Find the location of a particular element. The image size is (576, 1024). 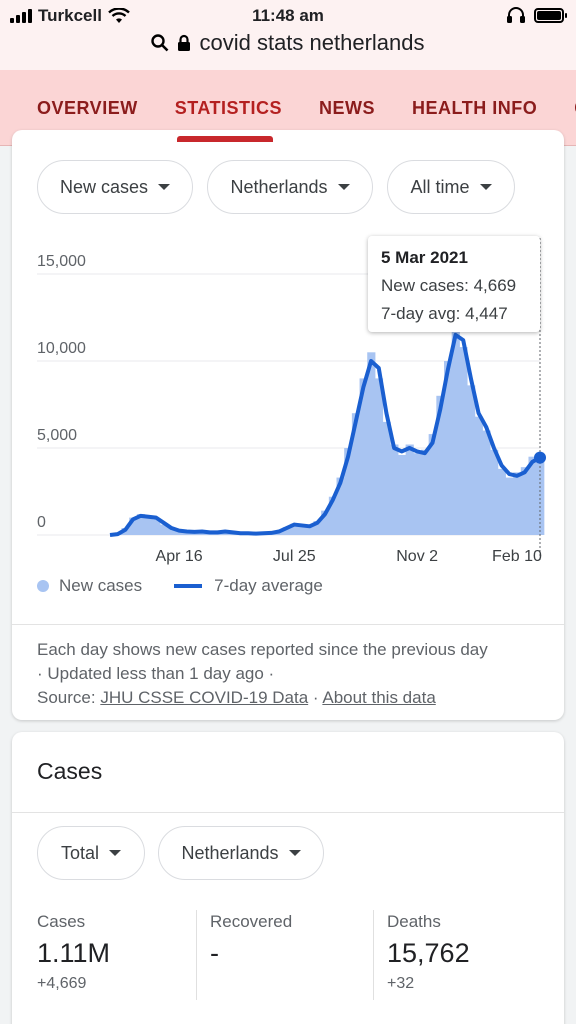

active-tab-indicator is located at coordinates (225, 139).